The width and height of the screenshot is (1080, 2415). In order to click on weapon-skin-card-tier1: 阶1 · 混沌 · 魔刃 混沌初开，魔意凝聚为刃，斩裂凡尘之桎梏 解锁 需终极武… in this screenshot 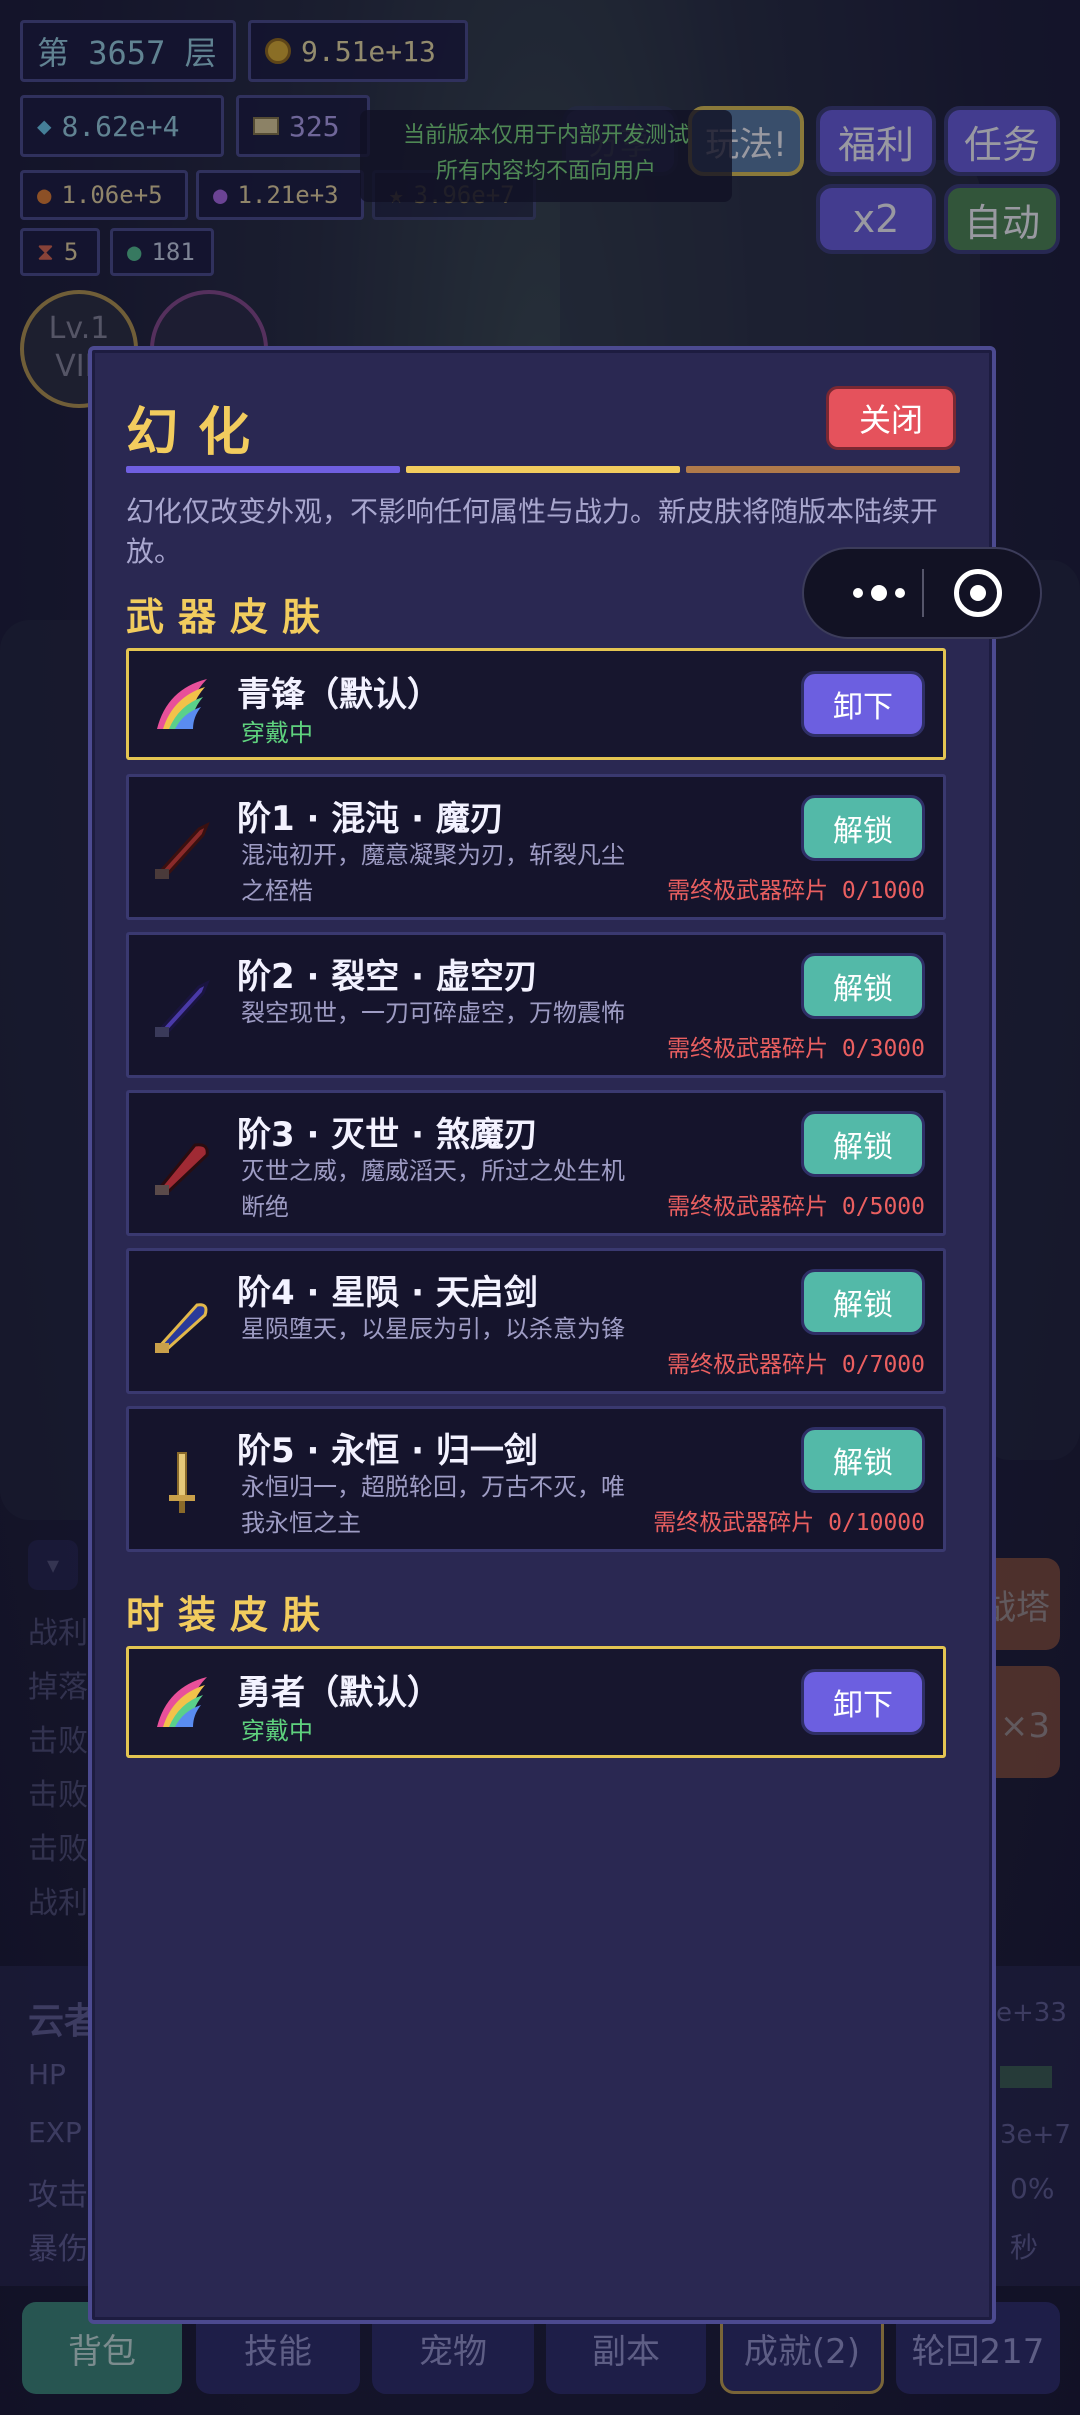, I will do `click(536, 847)`.